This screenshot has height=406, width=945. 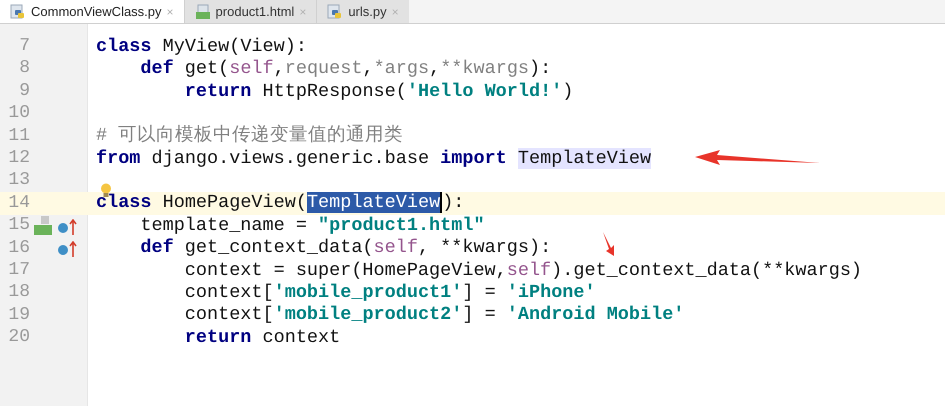 What do you see at coordinates (18, 315) in the screenshot?
I see `line-number: 19` at bounding box center [18, 315].